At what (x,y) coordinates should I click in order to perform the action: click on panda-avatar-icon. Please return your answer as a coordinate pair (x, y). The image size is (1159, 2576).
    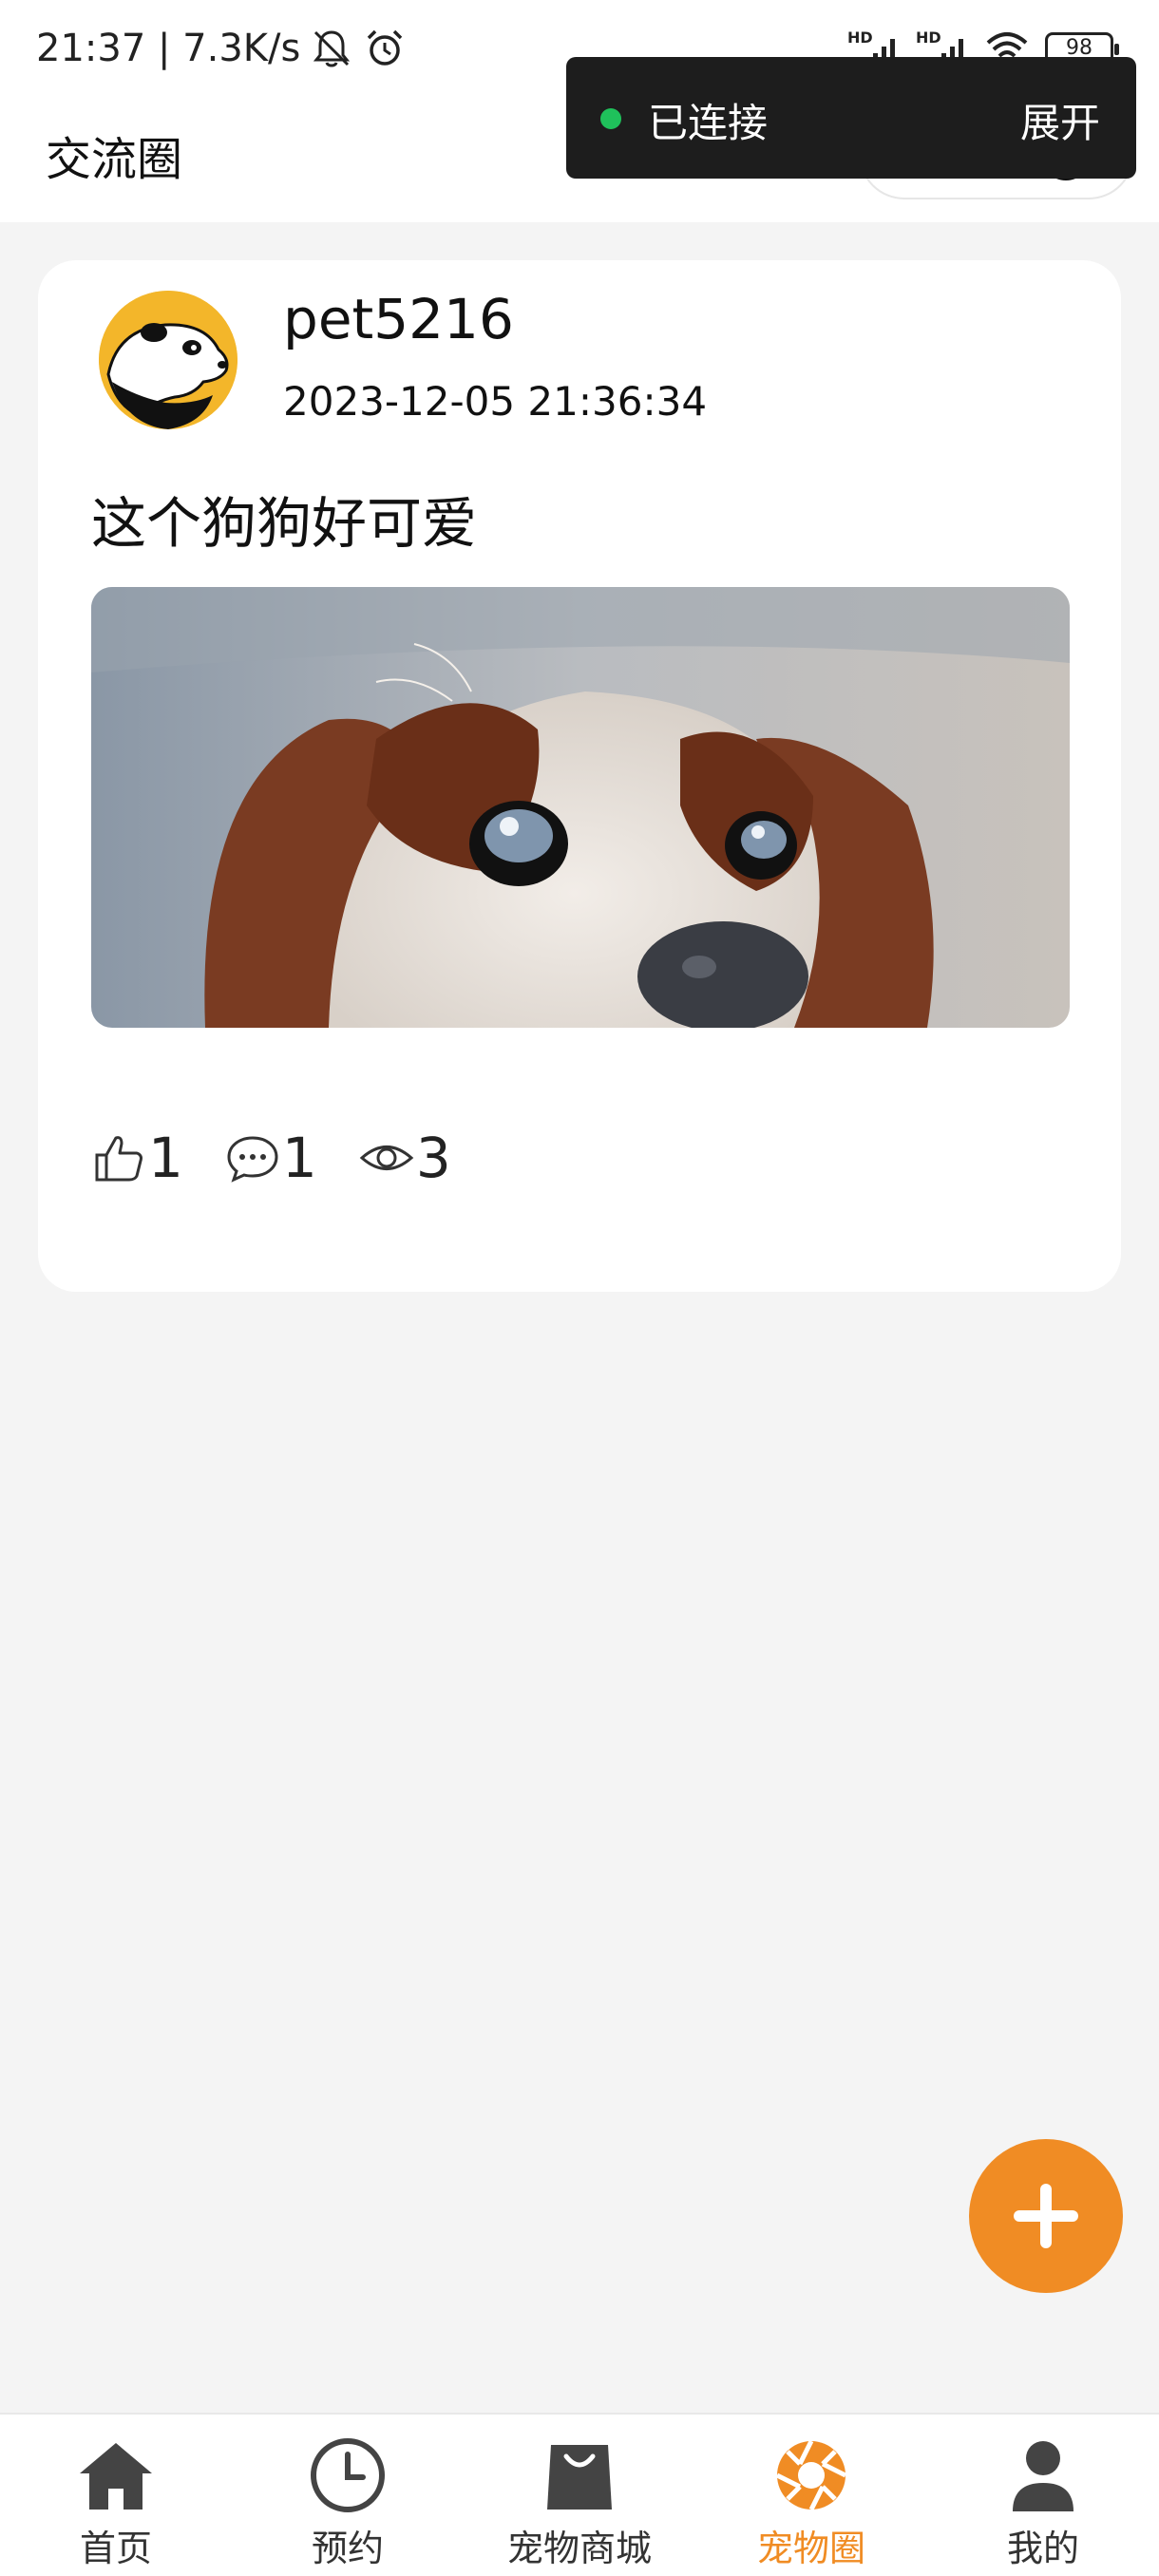
    Looking at the image, I should click on (168, 360).